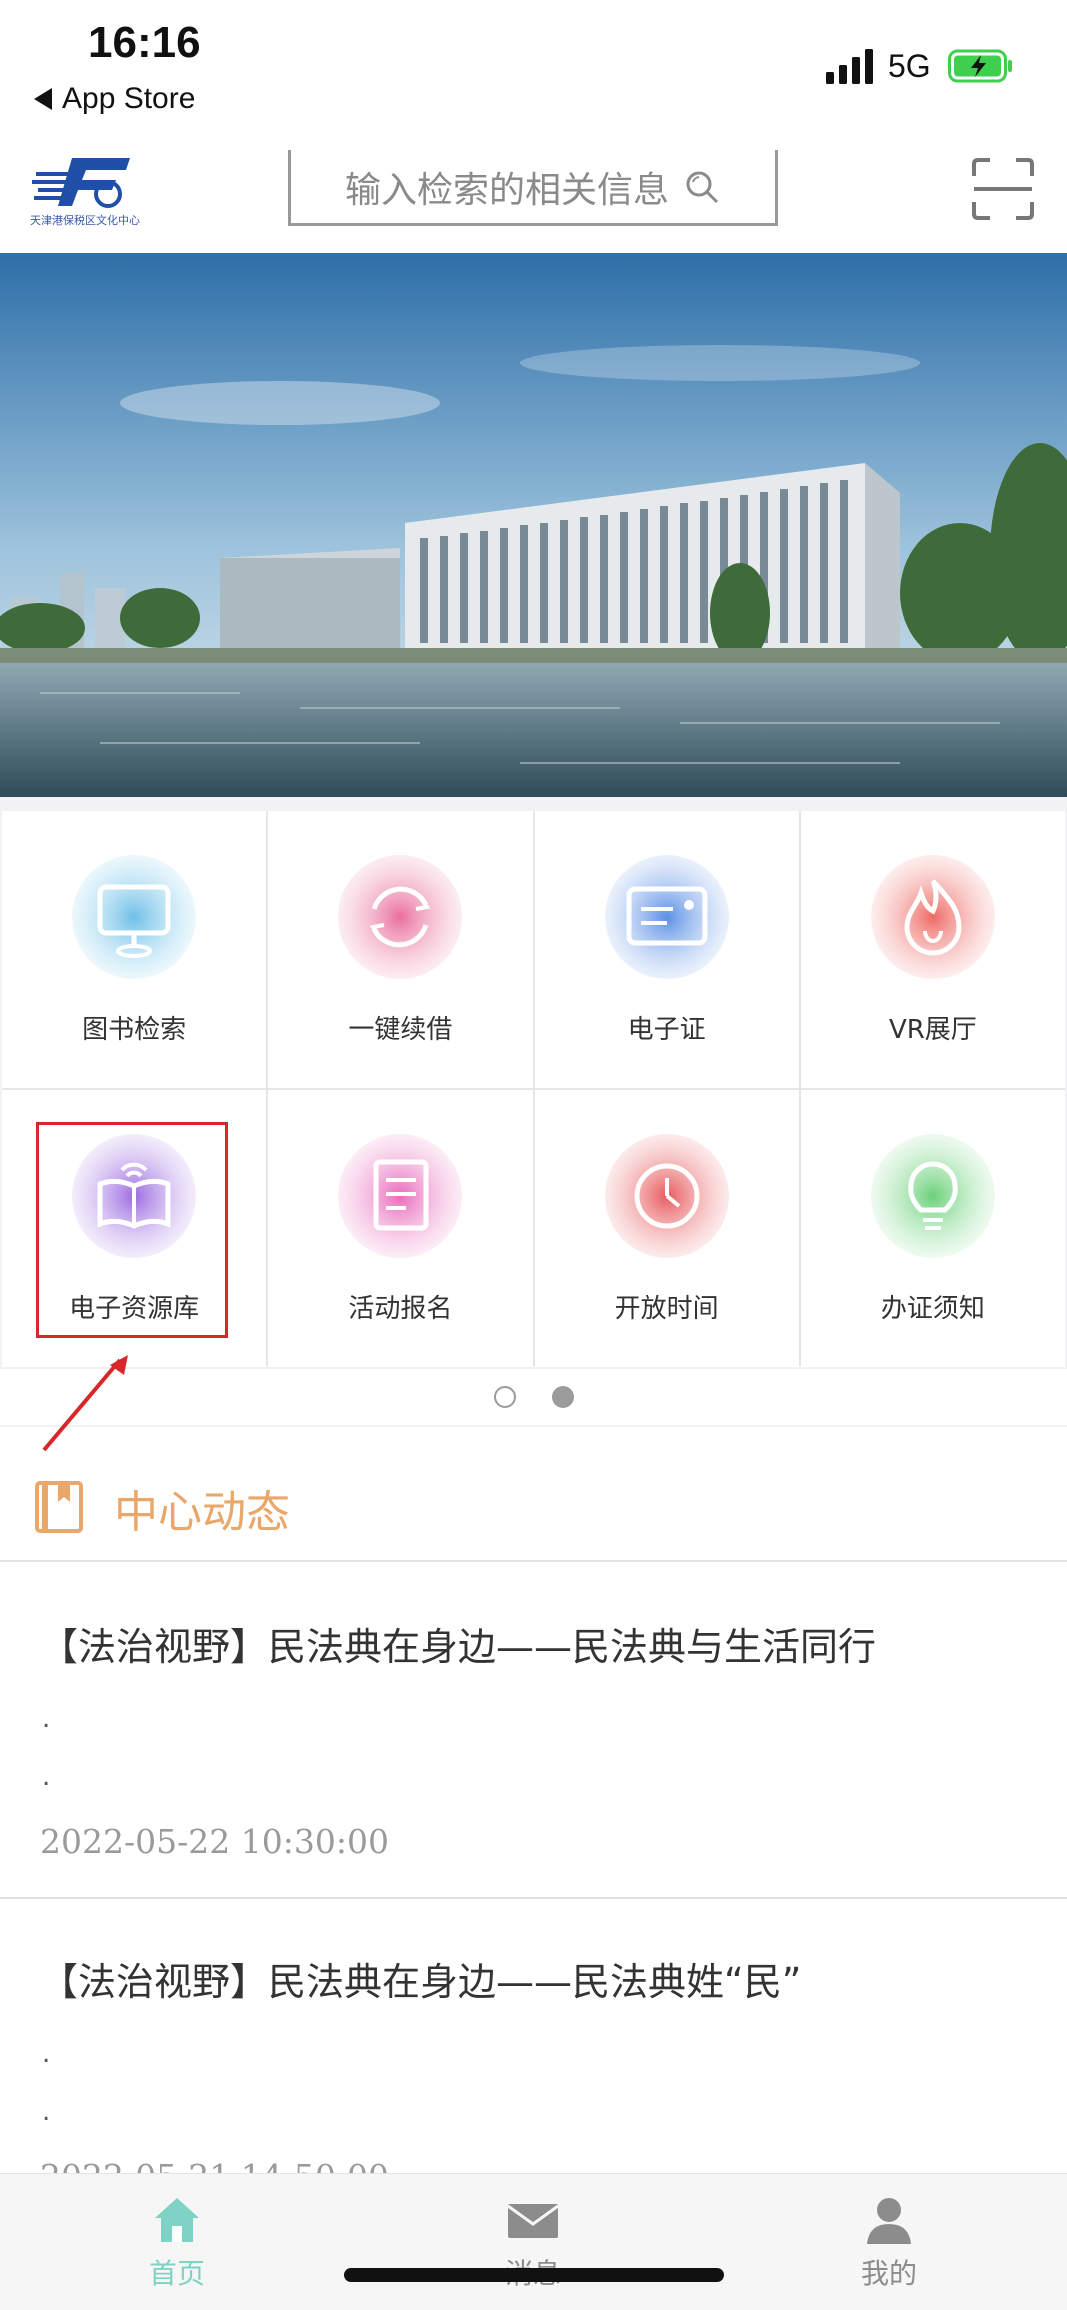 This screenshot has height=2310, width=1067. I want to click on tab-profile: 我的, so click(889, 2243).